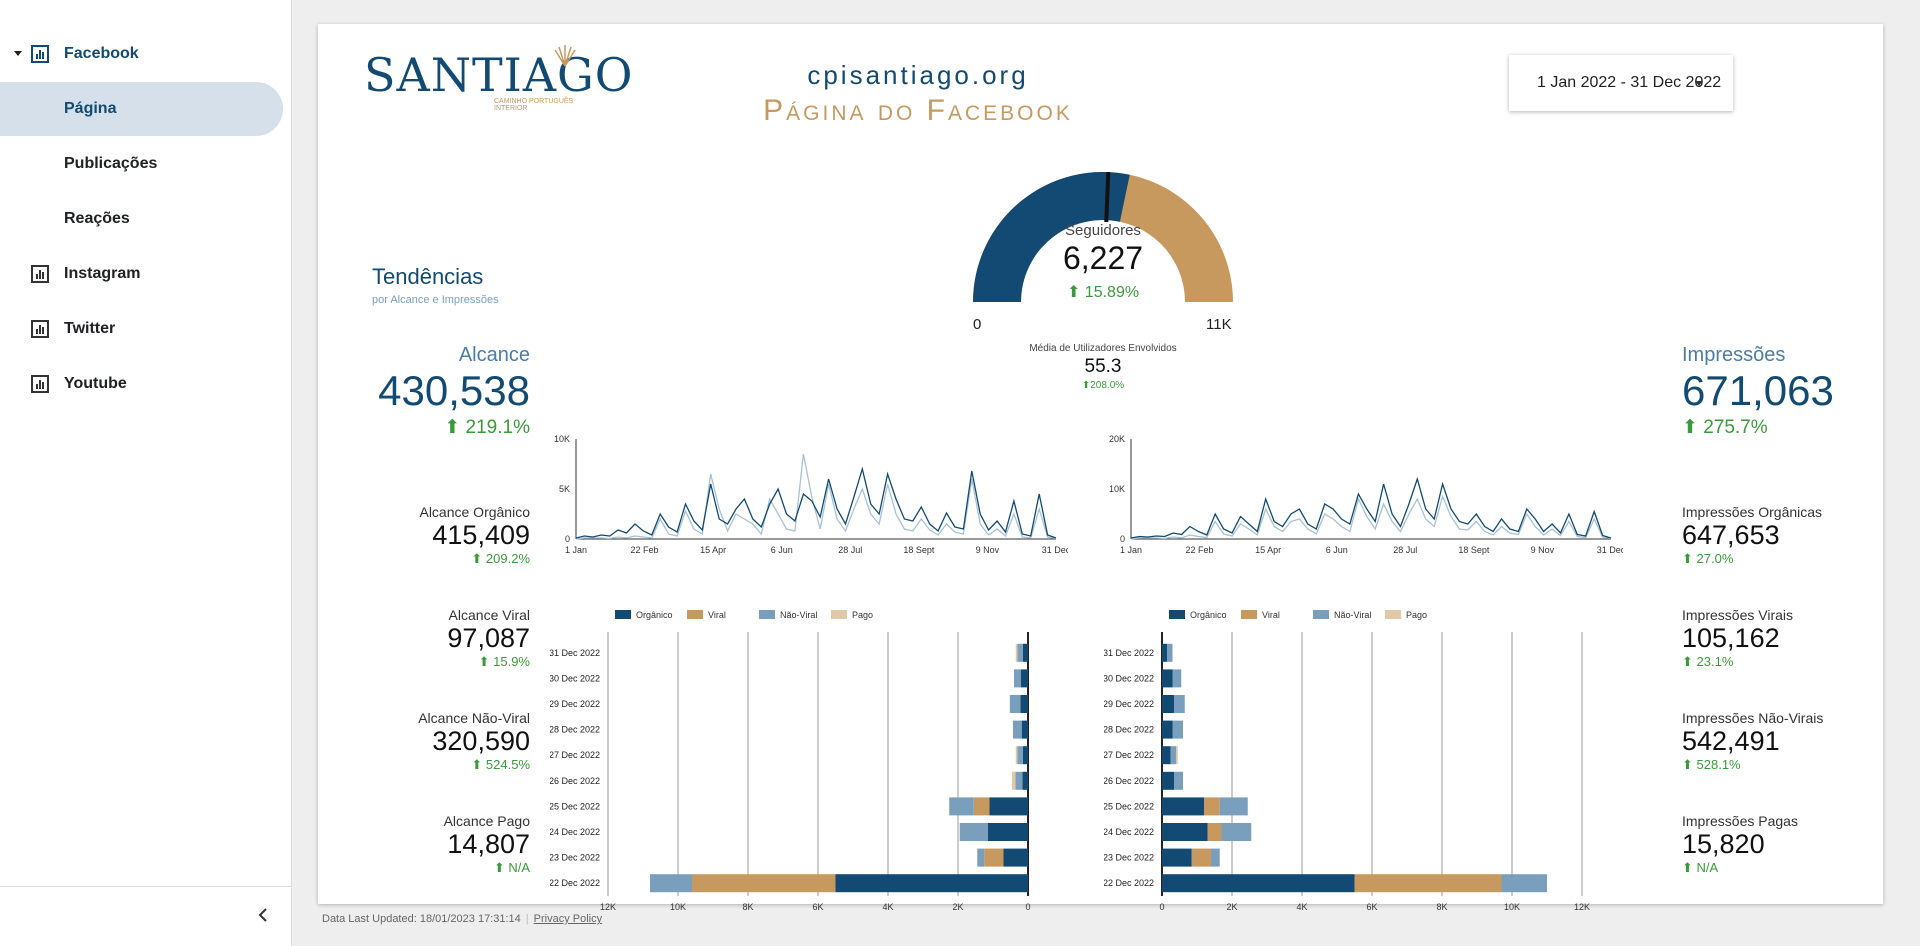 This screenshot has height=946, width=1920. I want to click on chevron-left-icon, so click(263, 915).